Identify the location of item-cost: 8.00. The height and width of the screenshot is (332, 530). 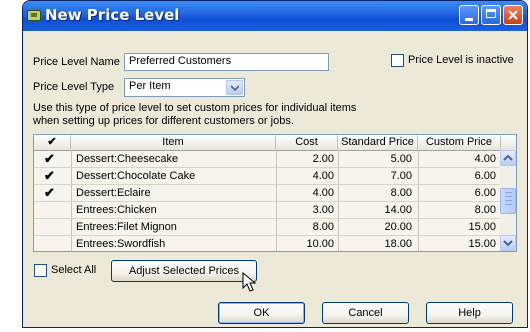
(323, 227).